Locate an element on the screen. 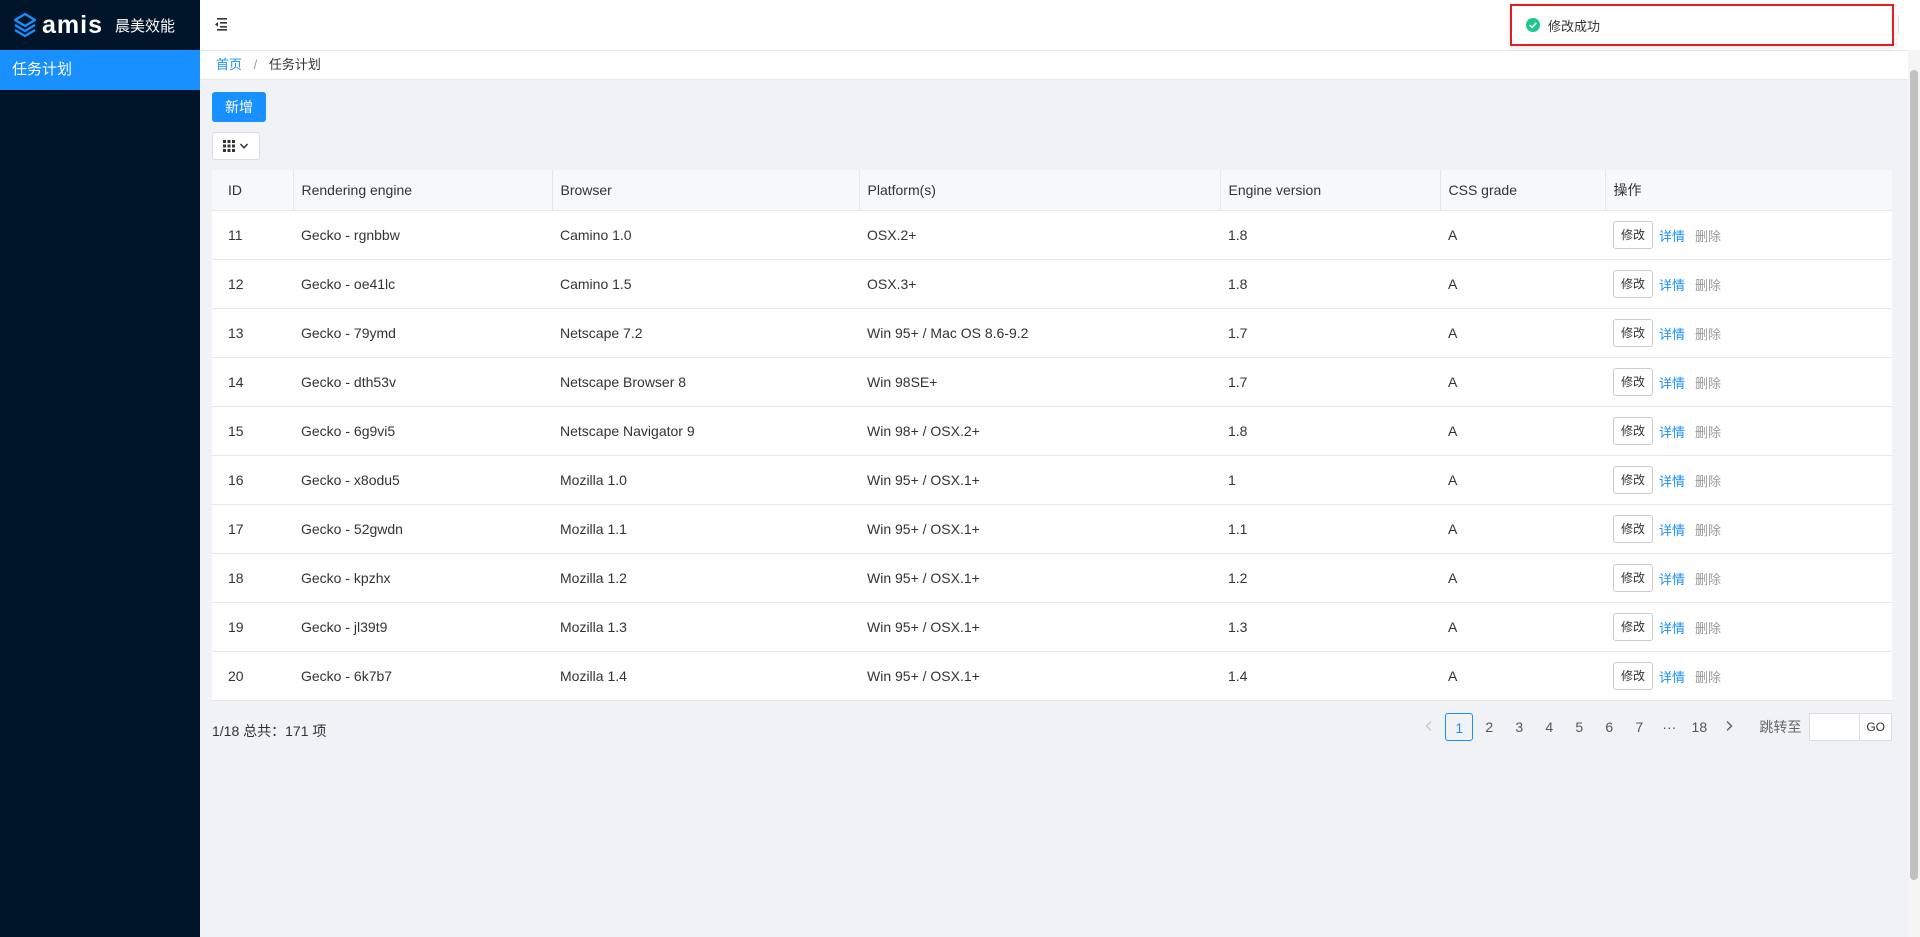  page-button: 2 is located at coordinates (1489, 727).